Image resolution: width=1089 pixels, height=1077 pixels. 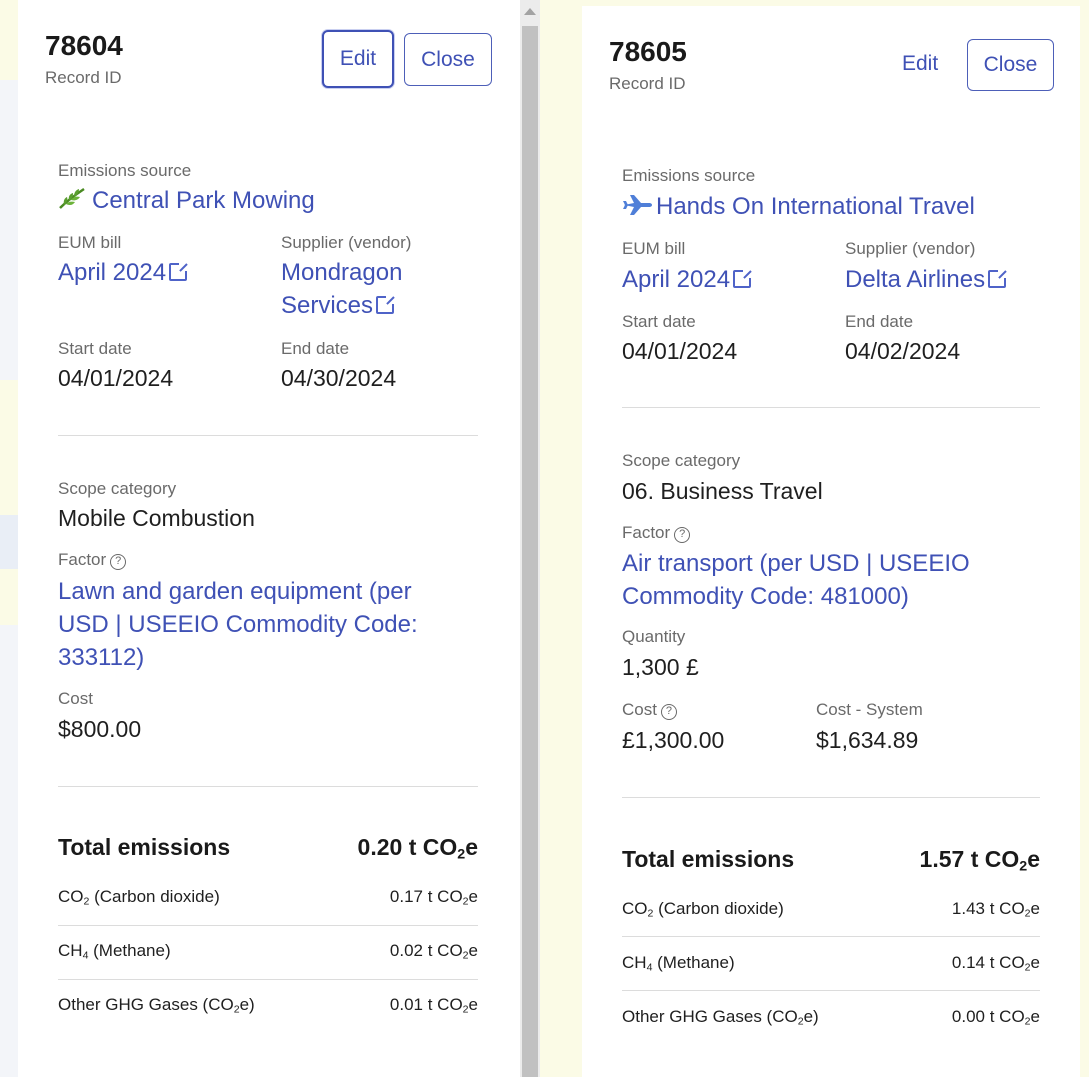 I want to click on gas-value: 0.00 t CO2e, so click(x=995, y=1017).